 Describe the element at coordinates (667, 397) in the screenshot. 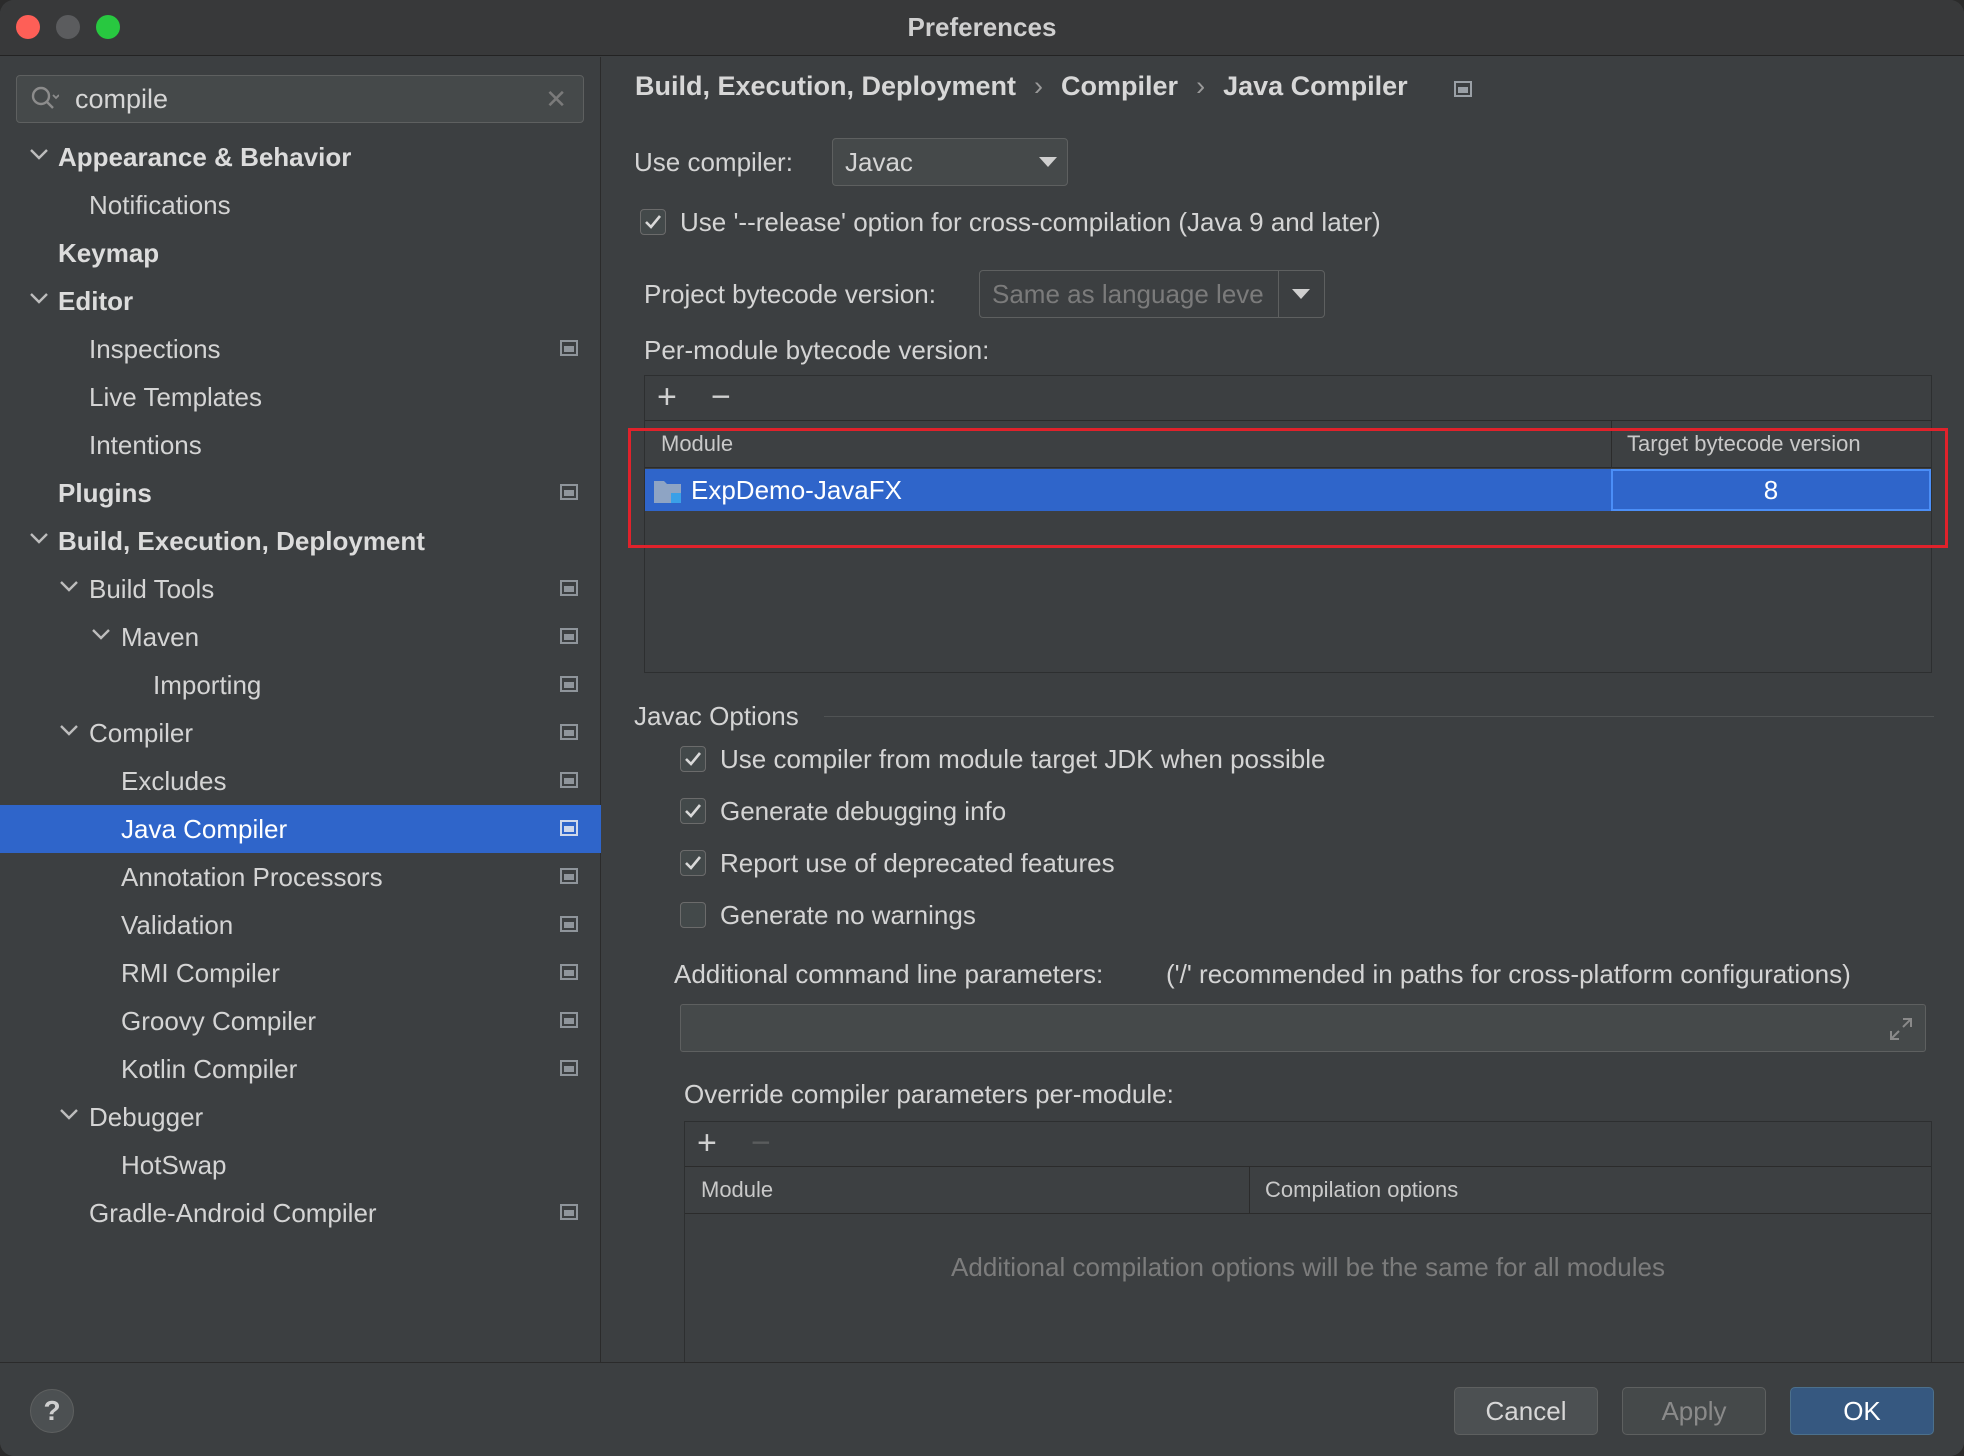

I see `add-module-button: +` at that location.